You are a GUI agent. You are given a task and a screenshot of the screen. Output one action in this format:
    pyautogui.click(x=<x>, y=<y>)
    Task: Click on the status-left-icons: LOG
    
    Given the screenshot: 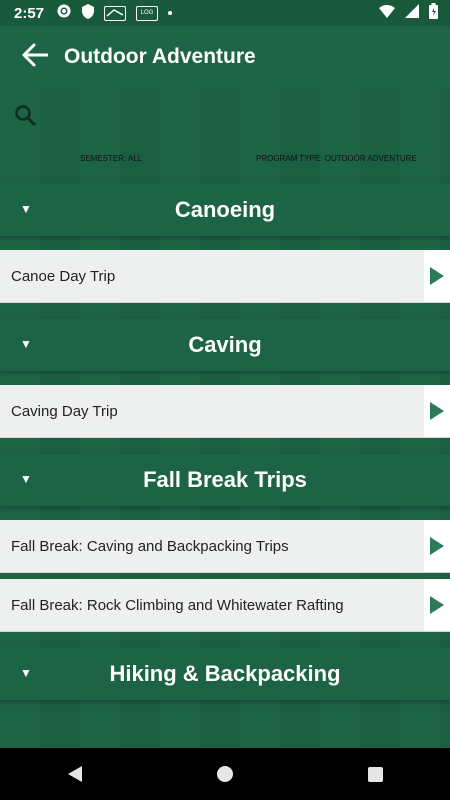 What is the action you would take?
    pyautogui.click(x=114, y=13)
    